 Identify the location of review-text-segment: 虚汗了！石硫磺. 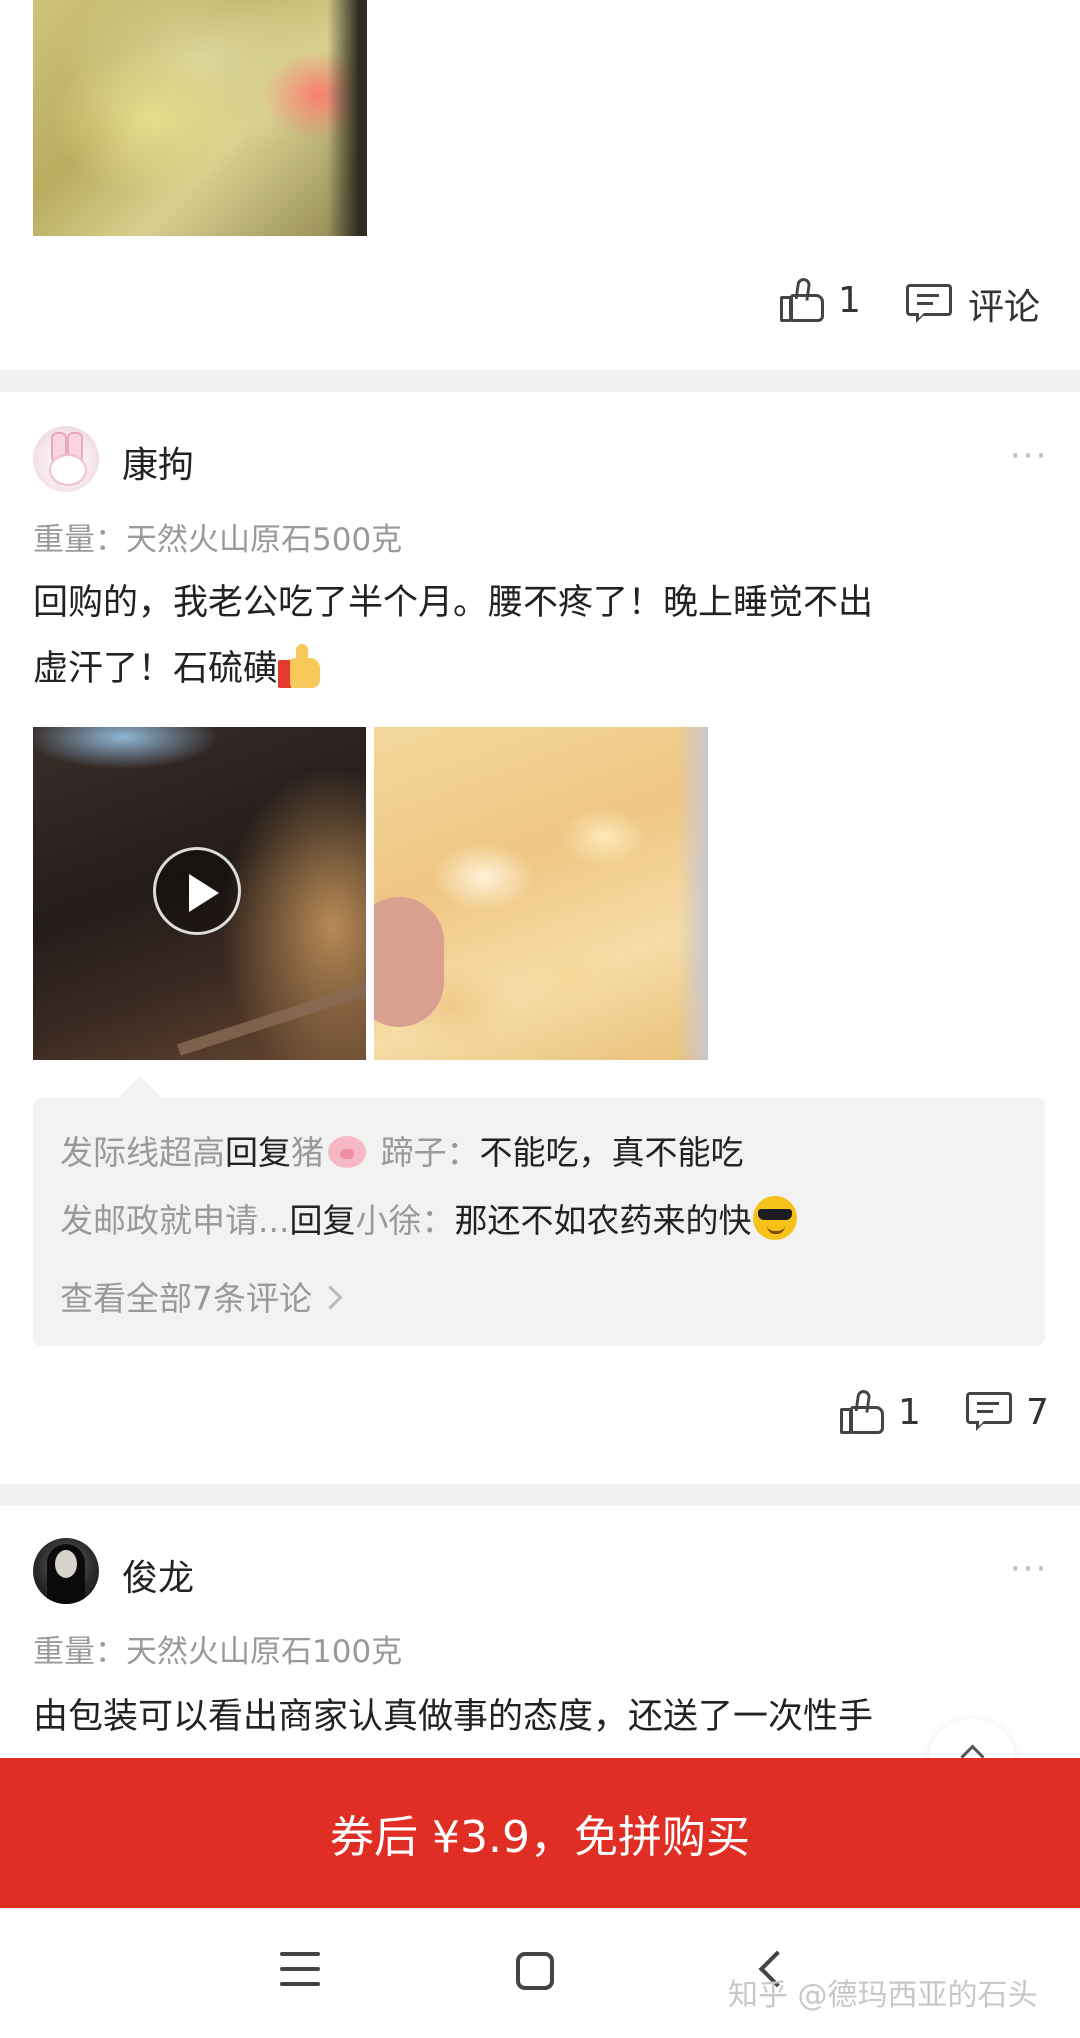
(156, 669).